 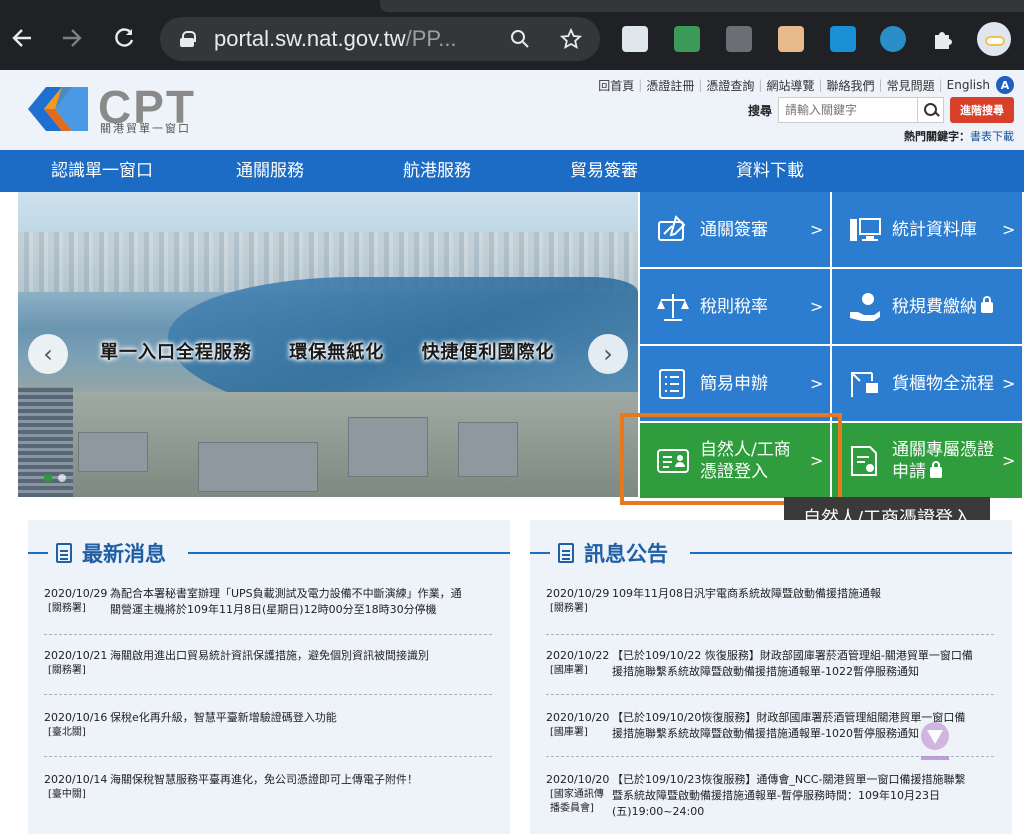 What do you see at coordinates (67, 608) in the screenshot?
I see `news-category: [關務署]` at bounding box center [67, 608].